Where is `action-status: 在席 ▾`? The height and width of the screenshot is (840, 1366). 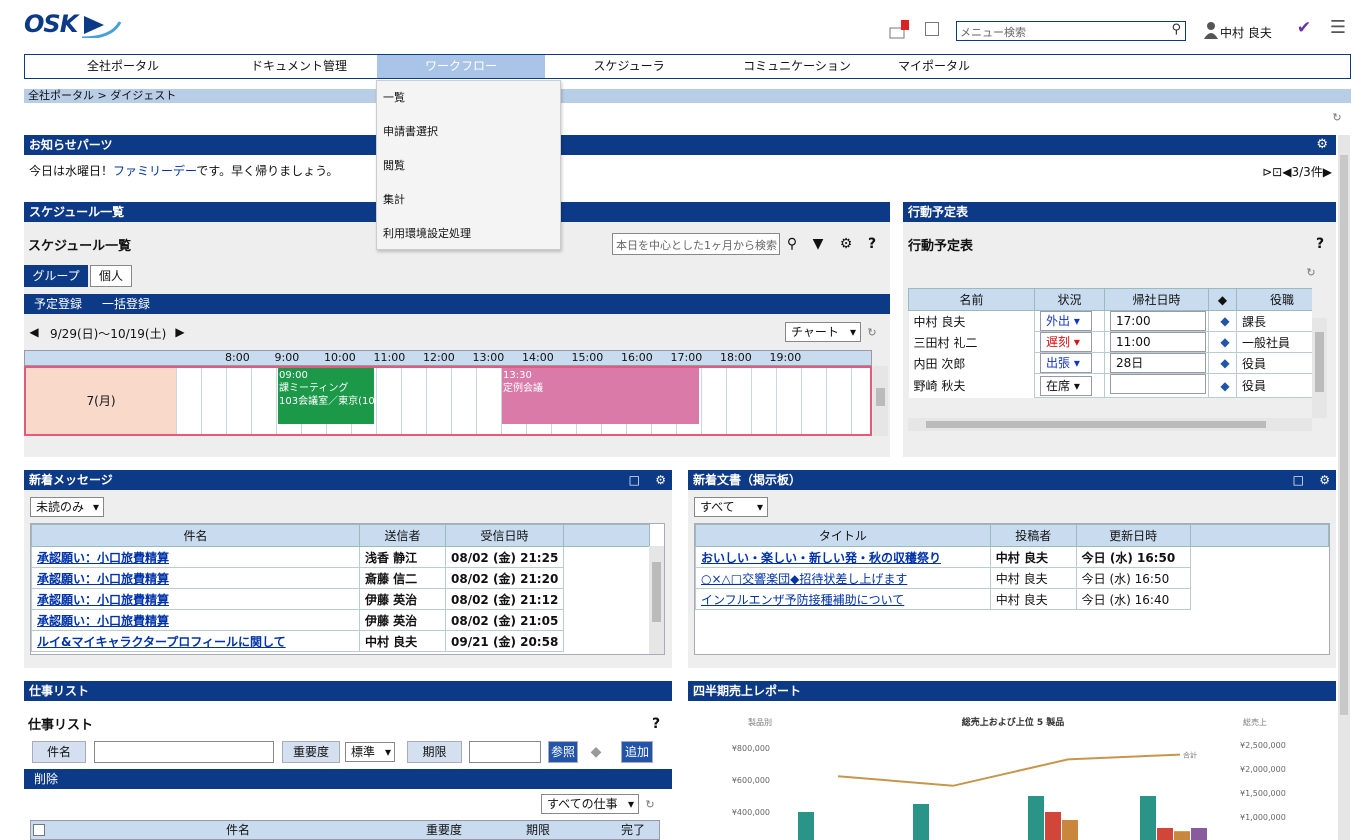 action-status: 在席 ▾ is located at coordinates (1069, 385).